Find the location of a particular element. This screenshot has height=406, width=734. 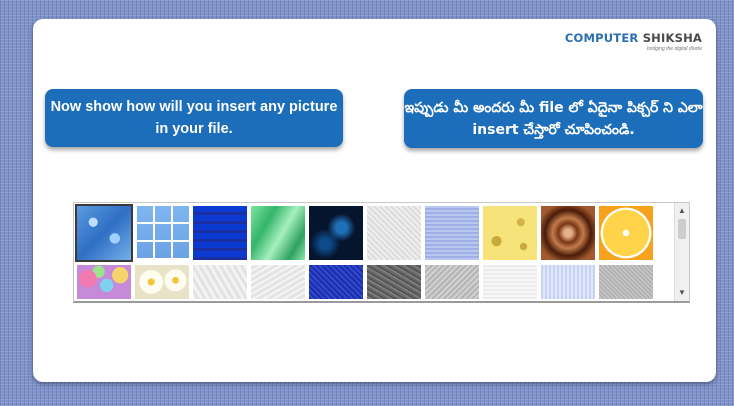

texture-candies is located at coordinates (104, 282).